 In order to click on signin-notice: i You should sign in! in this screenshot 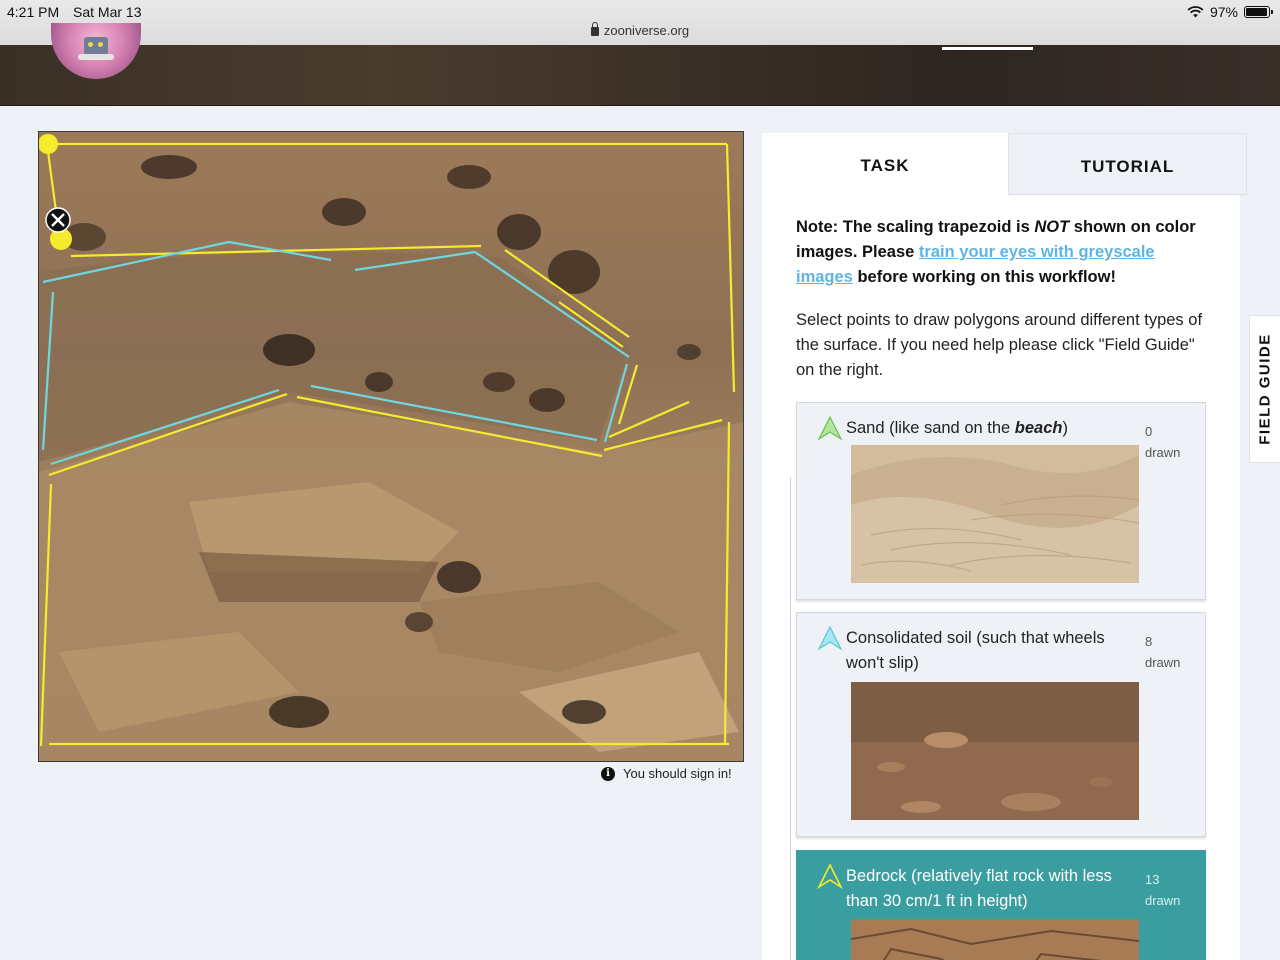, I will do `click(666, 773)`.